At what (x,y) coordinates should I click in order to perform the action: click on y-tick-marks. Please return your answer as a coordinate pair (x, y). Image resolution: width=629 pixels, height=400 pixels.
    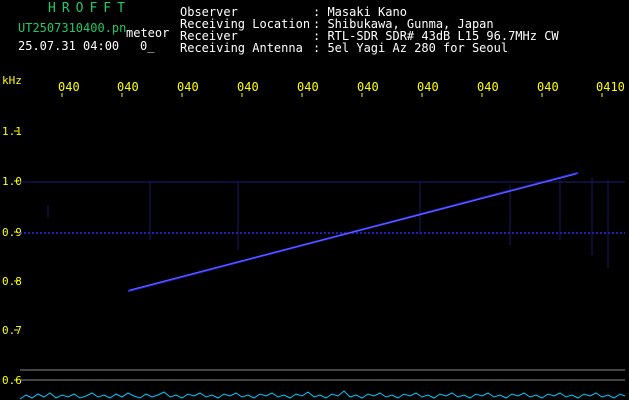
    Looking at the image, I should click on (16, 255).